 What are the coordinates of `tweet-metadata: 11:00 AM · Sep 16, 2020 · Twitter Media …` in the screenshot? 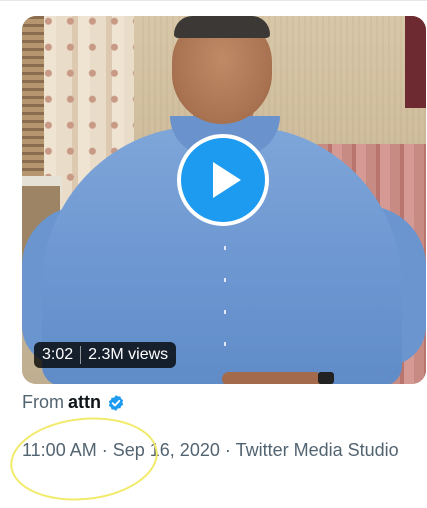 It's located at (217, 450).